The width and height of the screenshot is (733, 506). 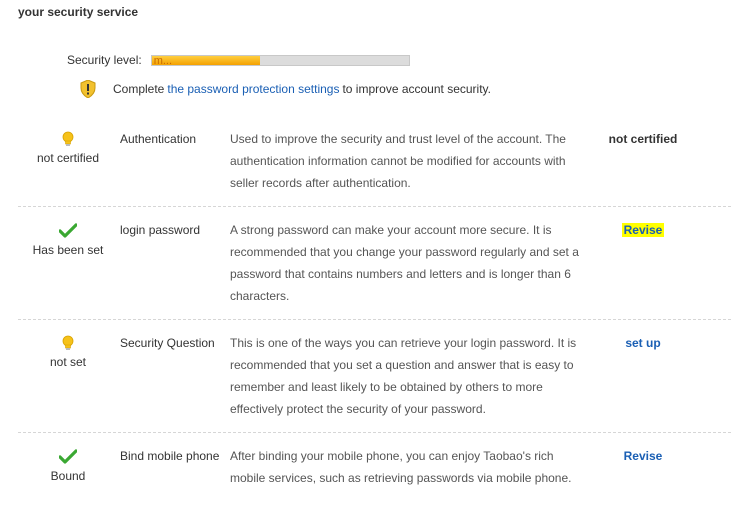 What do you see at coordinates (68, 240) in the screenshot?
I see `login-password-status: Has been set` at bounding box center [68, 240].